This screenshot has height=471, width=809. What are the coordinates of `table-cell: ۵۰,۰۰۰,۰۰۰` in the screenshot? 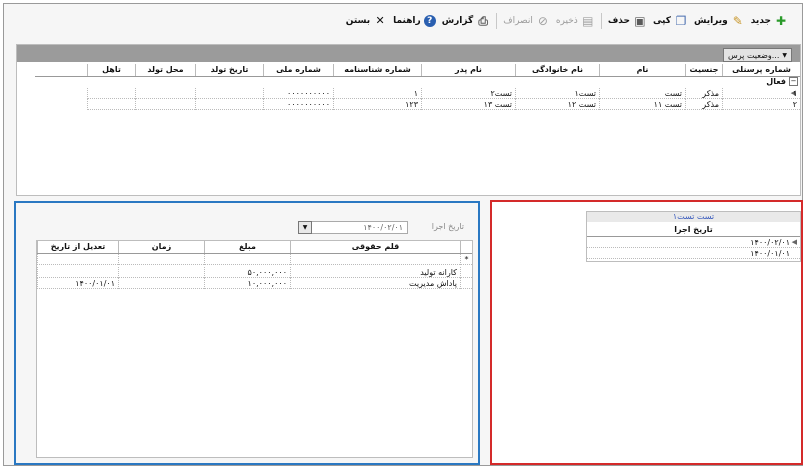 It's located at (247, 272).